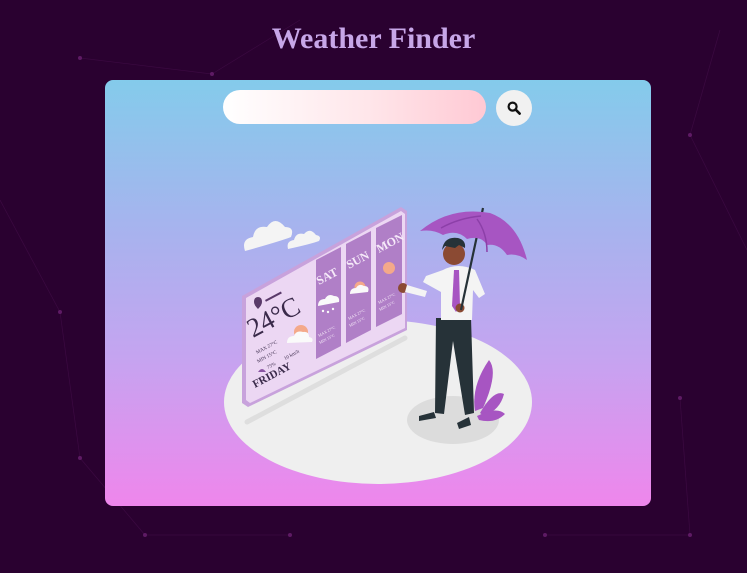  What do you see at coordinates (473, 259) in the screenshot?
I see `umbrella-icon` at bounding box center [473, 259].